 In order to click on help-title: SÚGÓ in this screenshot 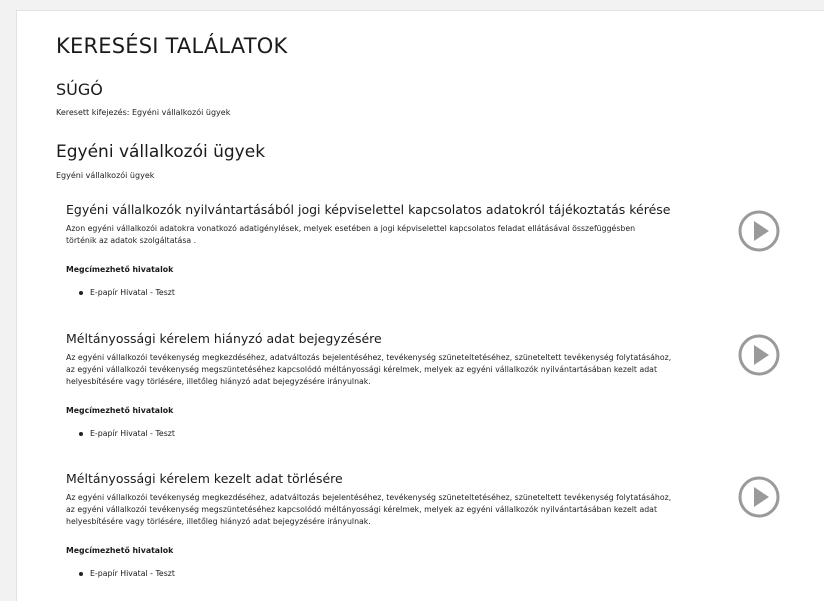, I will do `click(79, 89)`.